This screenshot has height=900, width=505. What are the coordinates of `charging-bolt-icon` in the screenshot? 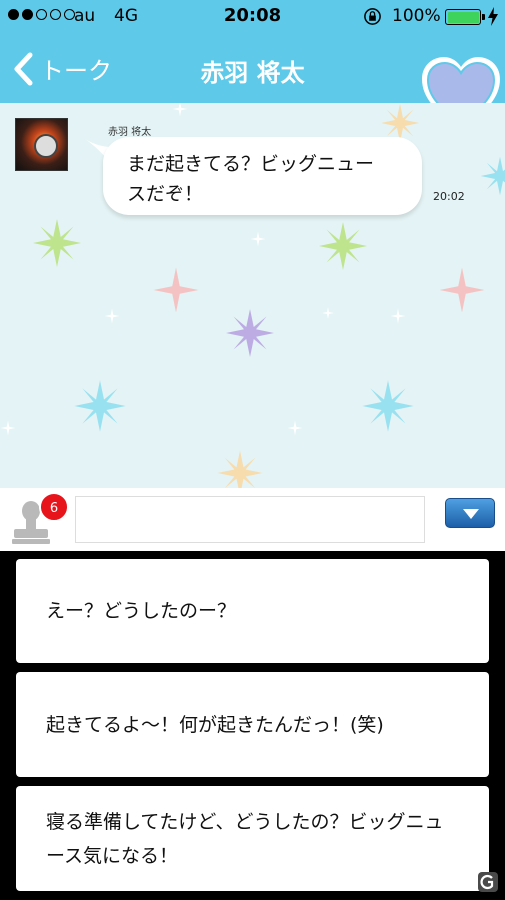 It's located at (493, 16).